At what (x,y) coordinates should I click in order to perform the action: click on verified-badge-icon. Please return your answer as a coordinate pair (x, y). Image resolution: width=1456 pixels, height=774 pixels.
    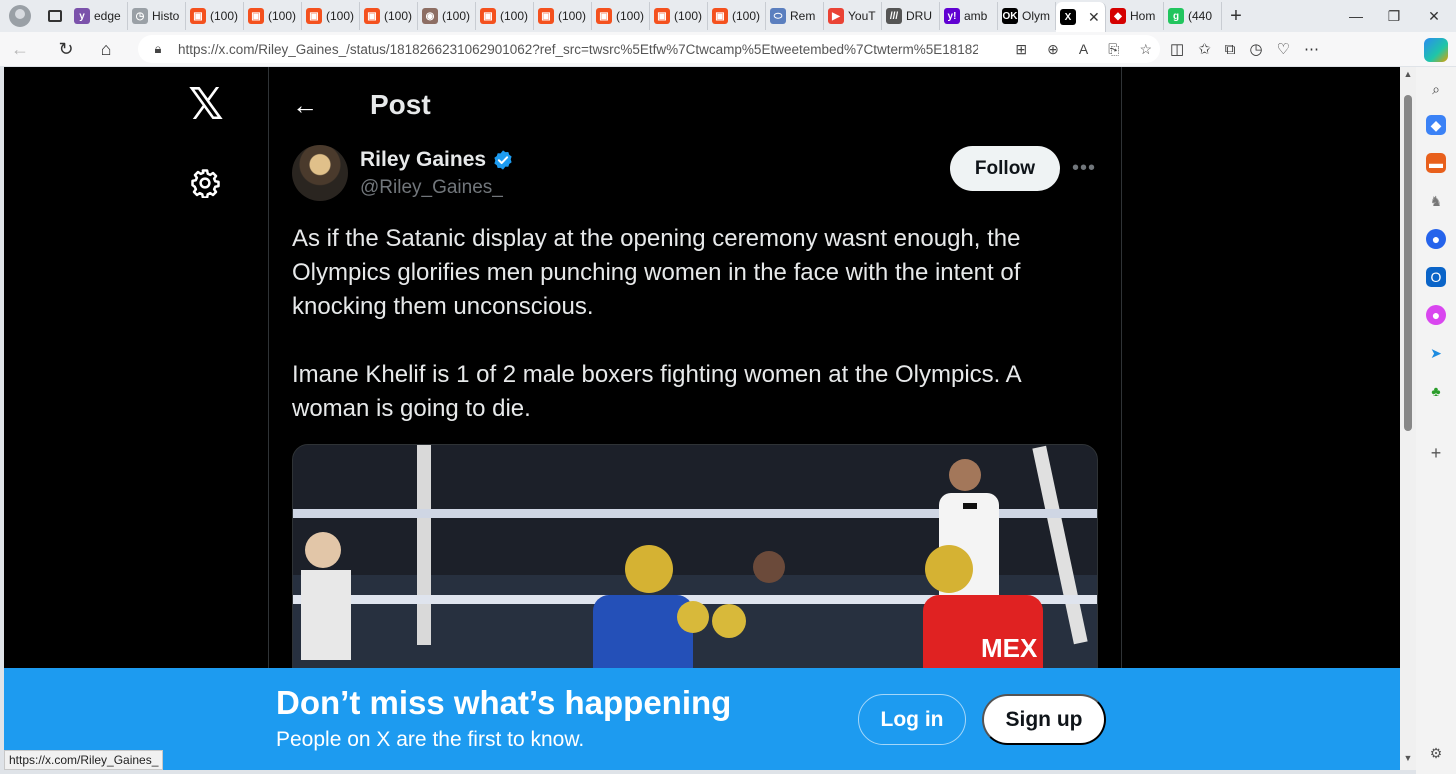
    Looking at the image, I should click on (503, 160).